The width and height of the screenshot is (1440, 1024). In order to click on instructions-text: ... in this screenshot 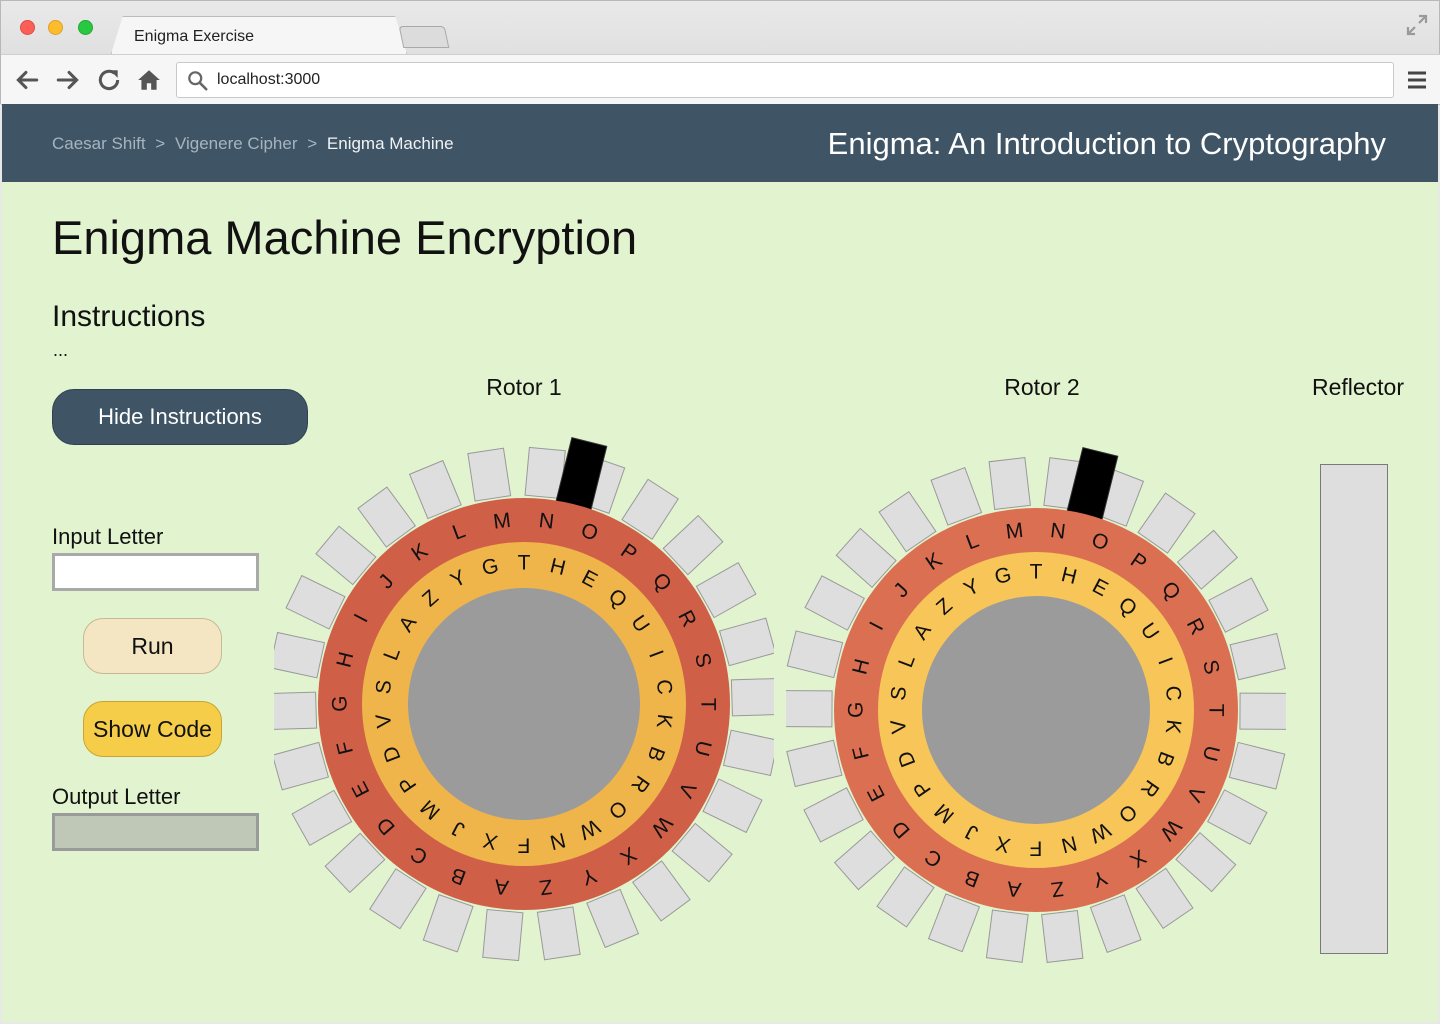, I will do `click(61, 350)`.